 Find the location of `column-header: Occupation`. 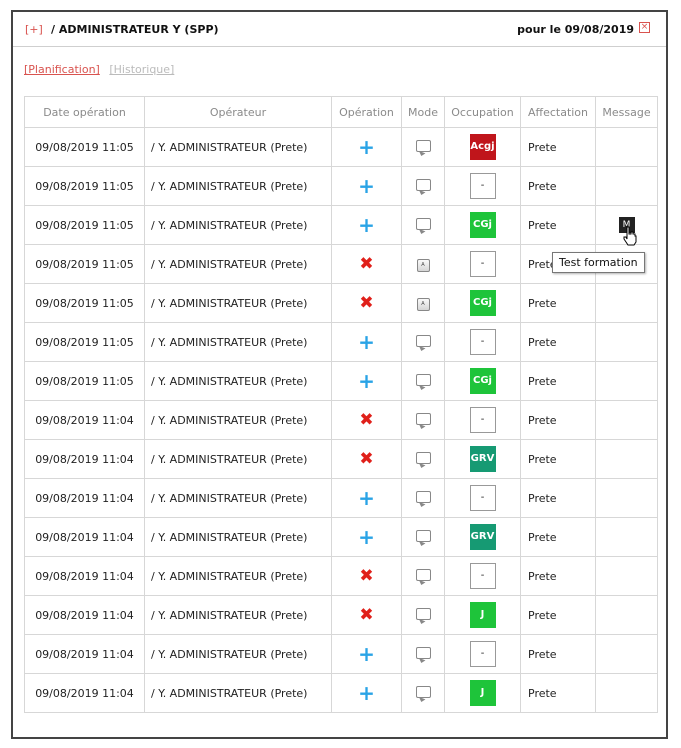

column-header: Occupation is located at coordinates (482, 112).